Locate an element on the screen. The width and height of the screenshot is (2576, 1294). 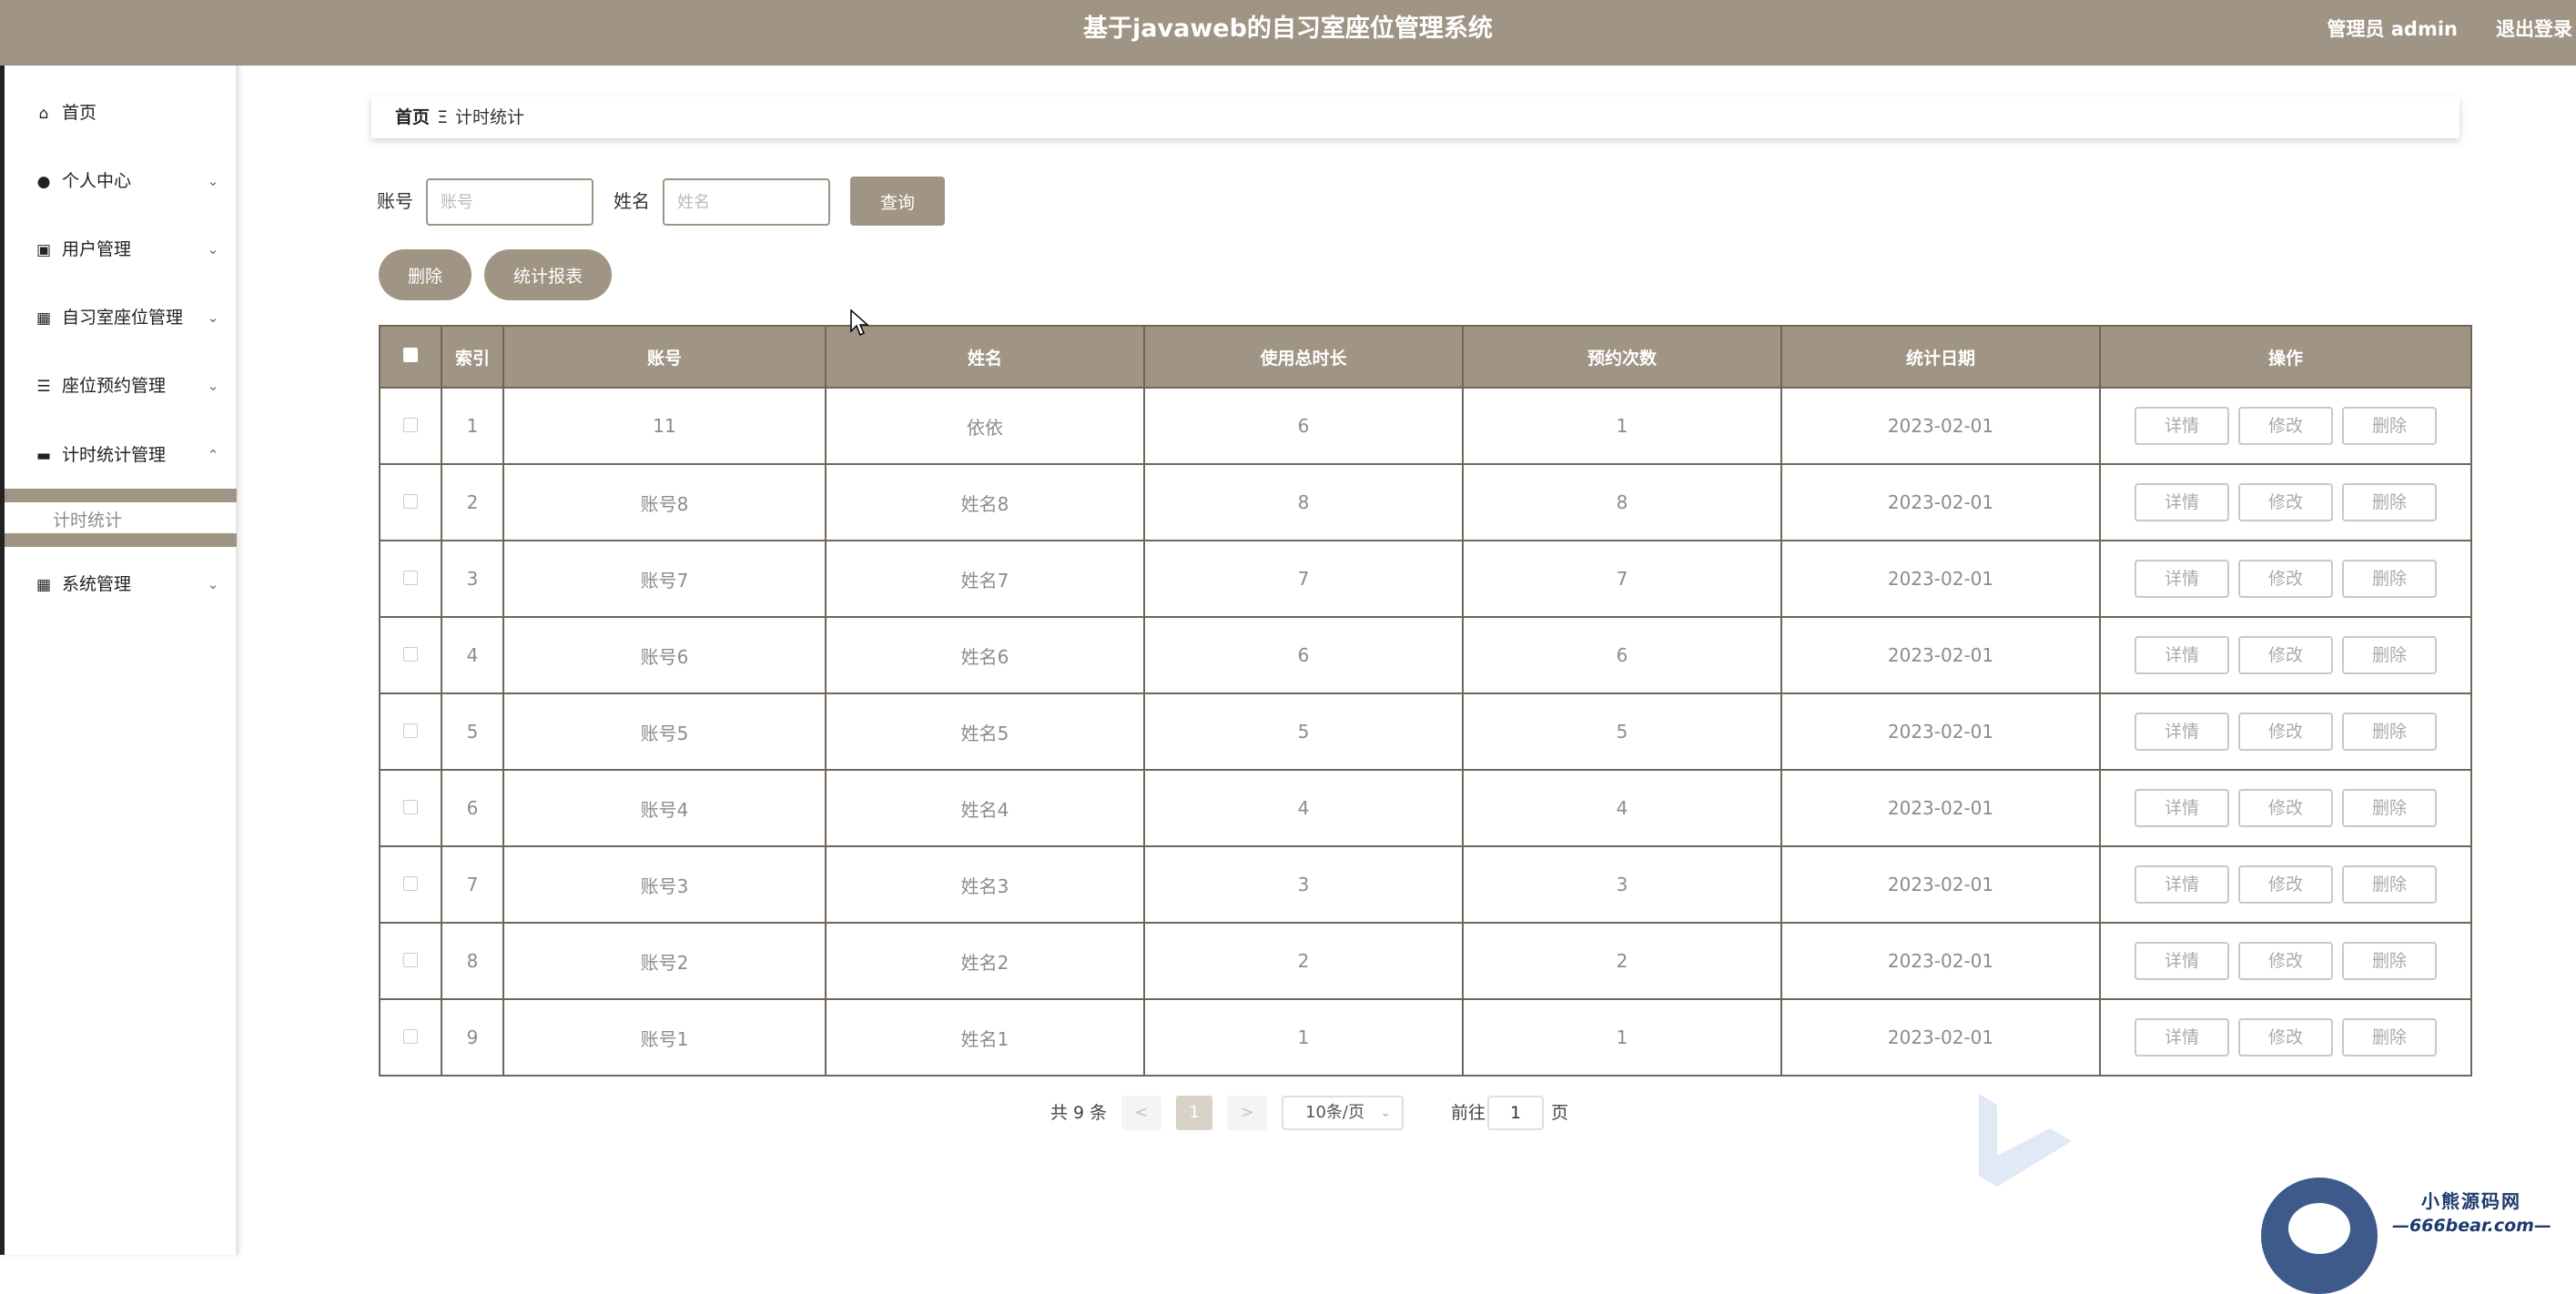
sidebar-item-timing-stats: ▬ 计时统计管理 ⌃ is located at coordinates (126, 455).